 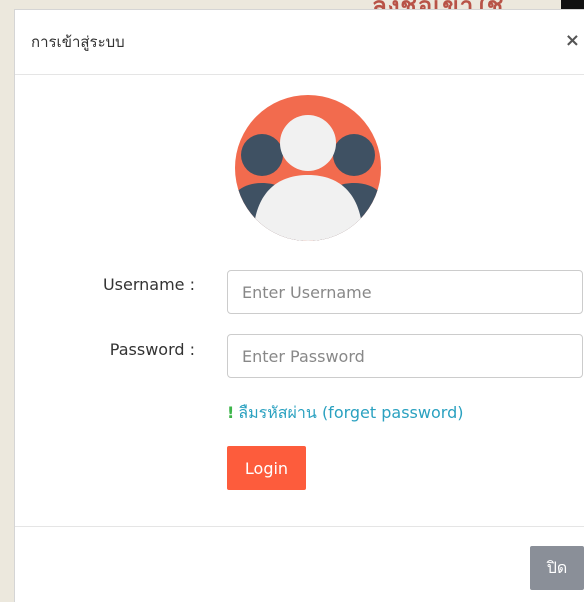 What do you see at coordinates (152, 349) in the screenshot?
I see `password-label: Password :` at bounding box center [152, 349].